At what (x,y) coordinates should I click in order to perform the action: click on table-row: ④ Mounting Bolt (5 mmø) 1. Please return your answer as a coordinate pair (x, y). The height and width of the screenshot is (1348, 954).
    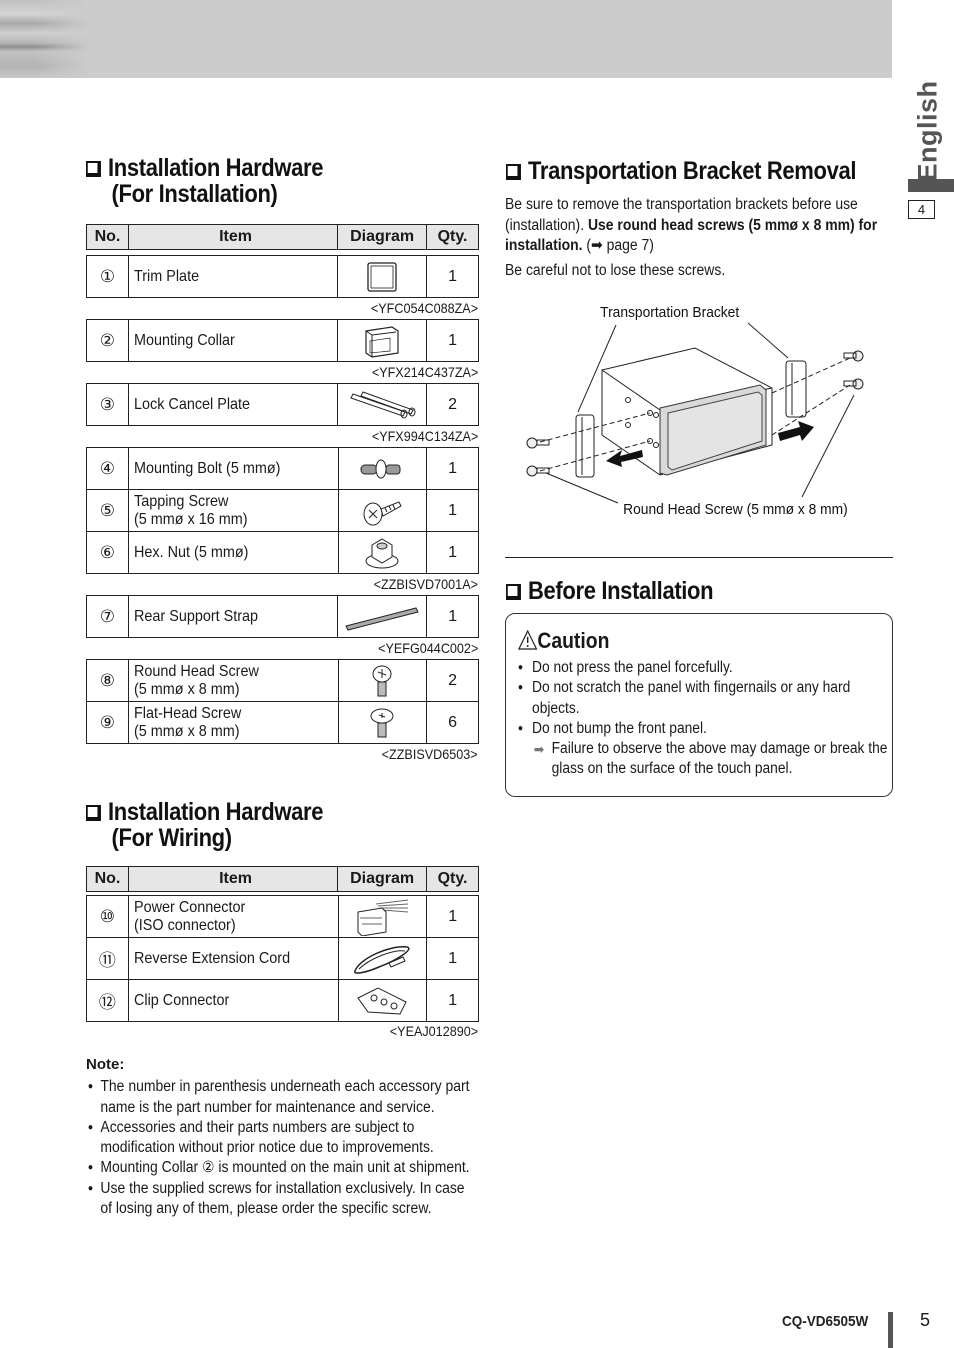
    Looking at the image, I should click on (282, 468).